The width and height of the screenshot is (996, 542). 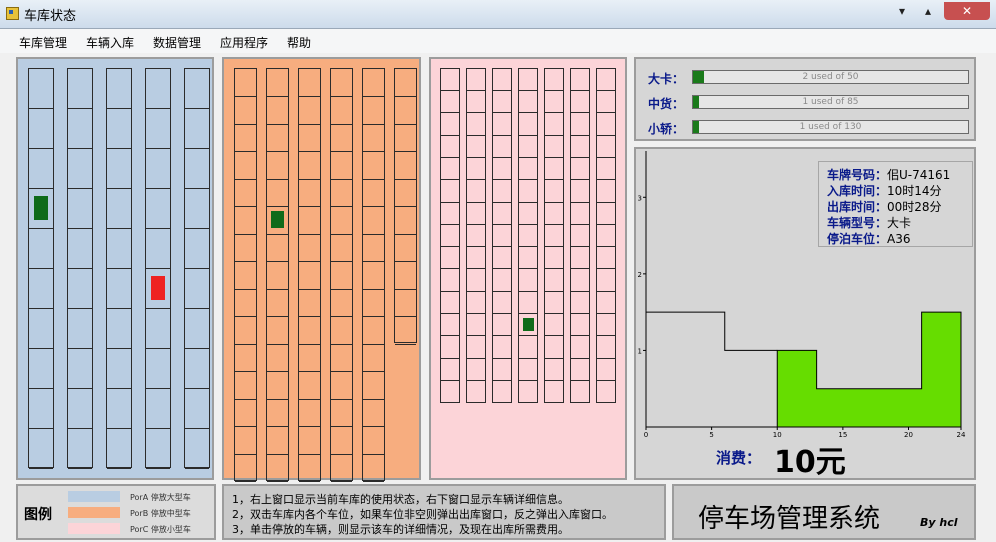 I want to click on menu-vehicle-checkin: 车辆入库, so click(x=110, y=42).